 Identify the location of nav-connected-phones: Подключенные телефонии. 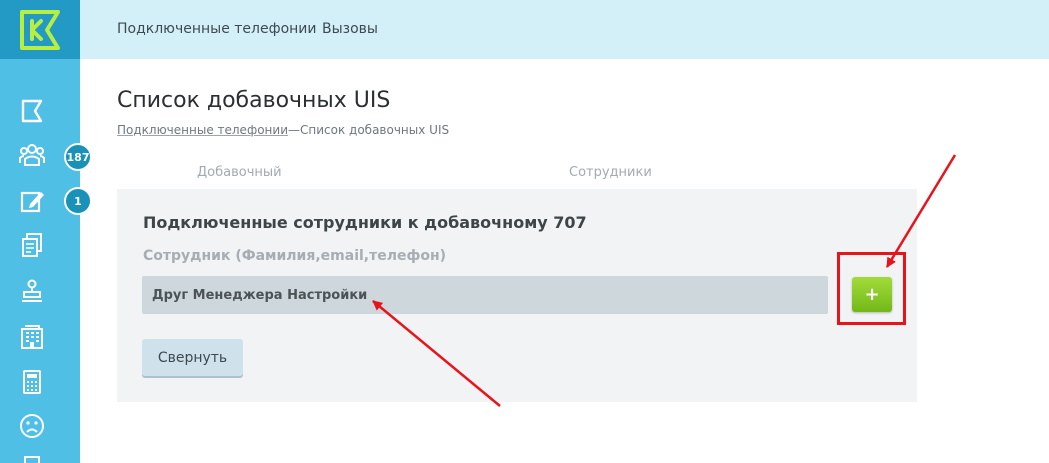
(217, 29).